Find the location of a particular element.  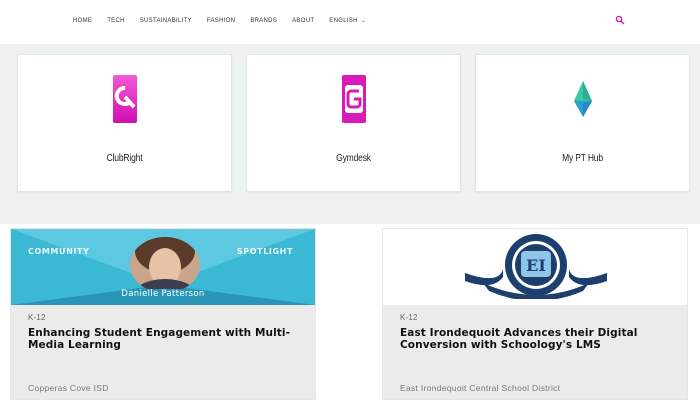

nav-sustainability: SUSTAINABILITY is located at coordinates (166, 21).